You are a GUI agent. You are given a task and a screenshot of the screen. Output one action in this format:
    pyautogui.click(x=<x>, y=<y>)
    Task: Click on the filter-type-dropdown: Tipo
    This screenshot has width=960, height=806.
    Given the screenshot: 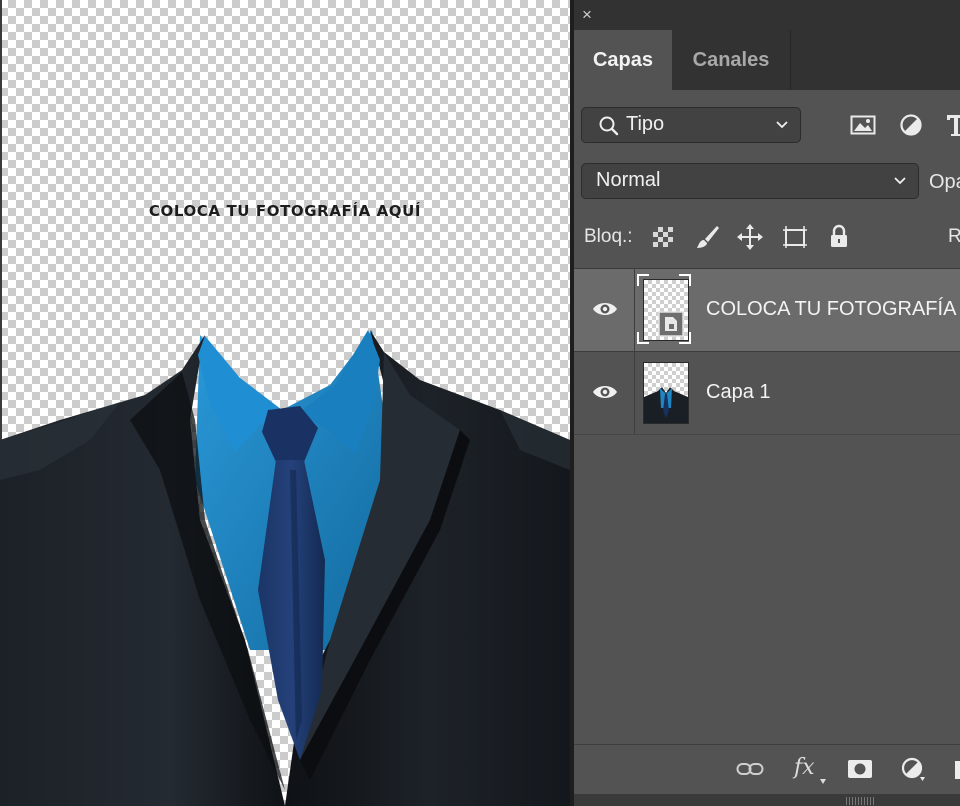 What is the action you would take?
    pyautogui.click(x=691, y=125)
    